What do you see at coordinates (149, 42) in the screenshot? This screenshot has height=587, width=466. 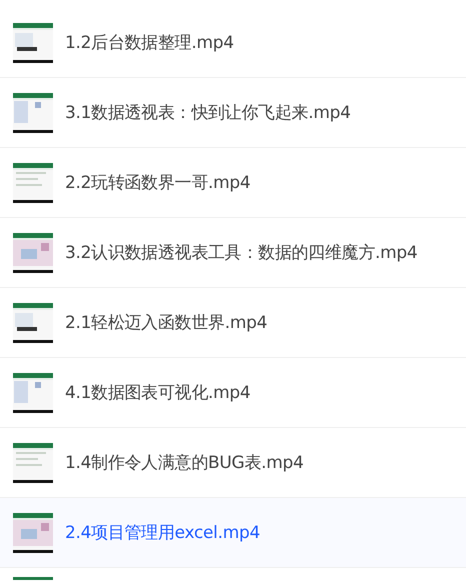 I see `video-title: 1.2后台数据整理.mp4` at bounding box center [149, 42].